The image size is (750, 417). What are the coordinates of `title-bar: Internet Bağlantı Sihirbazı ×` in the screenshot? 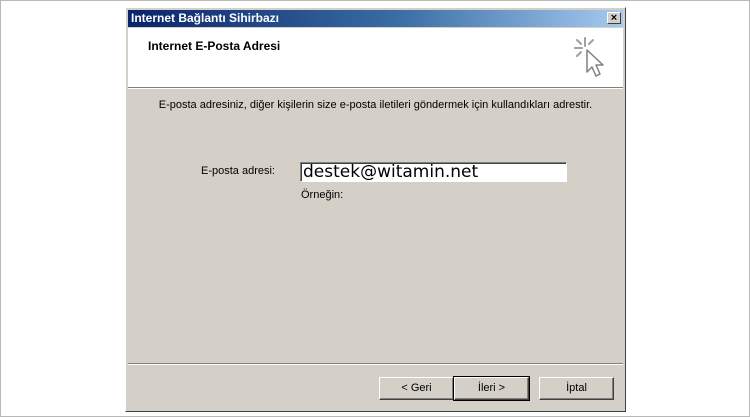 It's located at (375, 18).